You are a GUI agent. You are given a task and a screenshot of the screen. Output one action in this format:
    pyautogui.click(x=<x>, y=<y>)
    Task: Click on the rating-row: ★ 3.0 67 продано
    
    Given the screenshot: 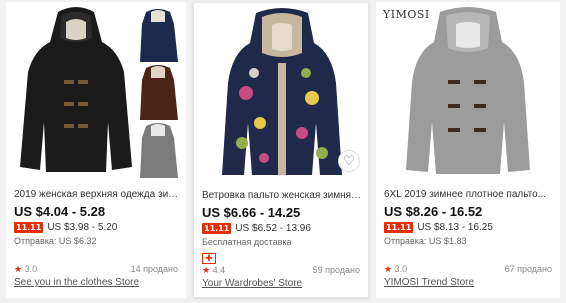 What is the action you would take?
    pyautogui.click(x=468, y=269)
    